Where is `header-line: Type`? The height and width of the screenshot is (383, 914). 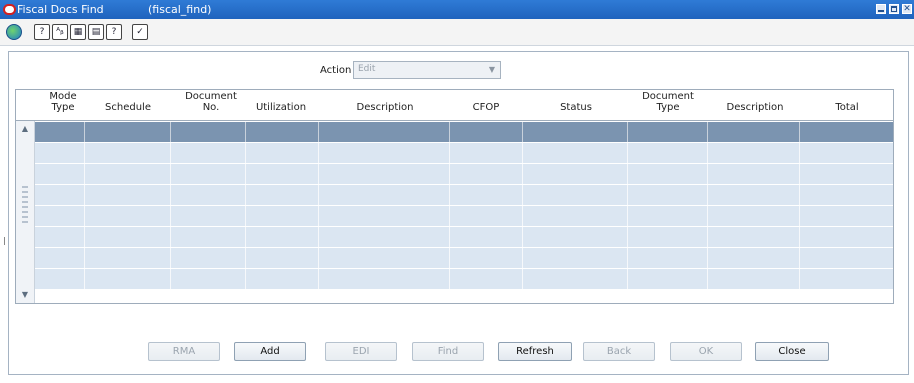
header-line: Type is located at coordinates (63, 107).